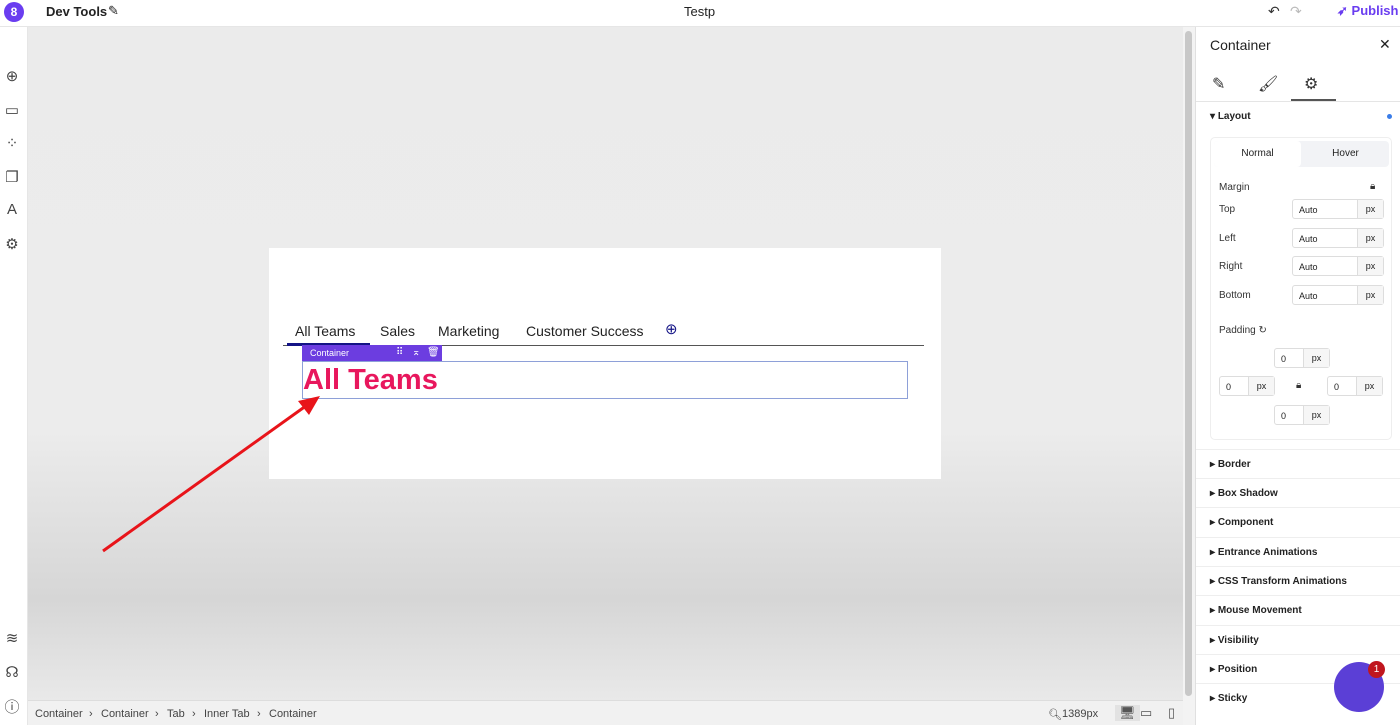  What do you see at coordinates (176, 714) in the screenshot?
I see `breadcrumb-item: Tab` at bounding box center [176, 714].